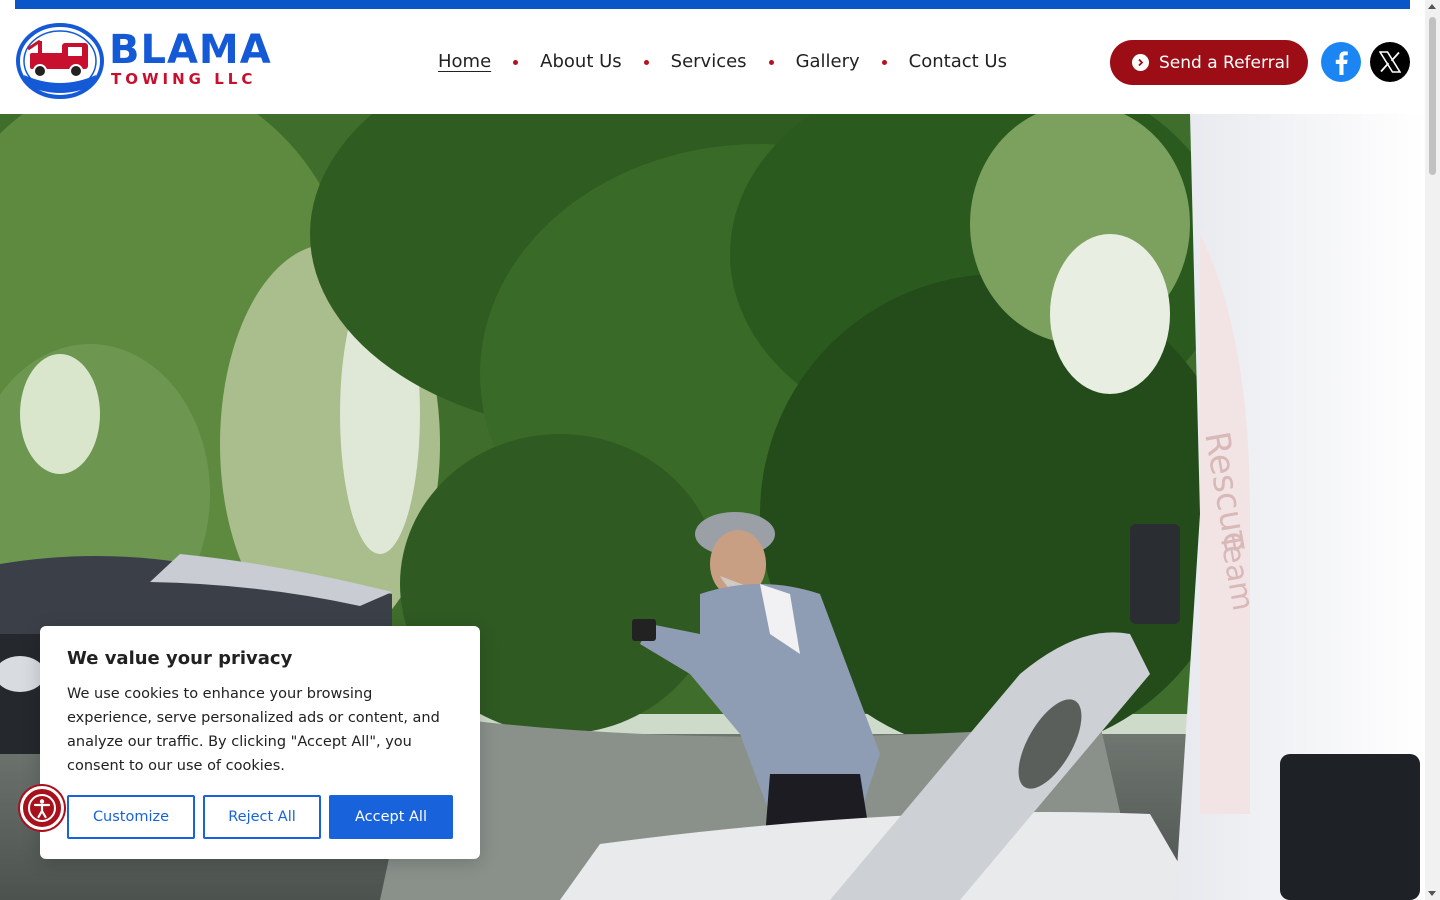 This screenshot has height=900, width=1440. What do you see at coordinates (190, 50) in the screenshot?
I see `brand-name: BLAMA` at bounding box center [190, 50].